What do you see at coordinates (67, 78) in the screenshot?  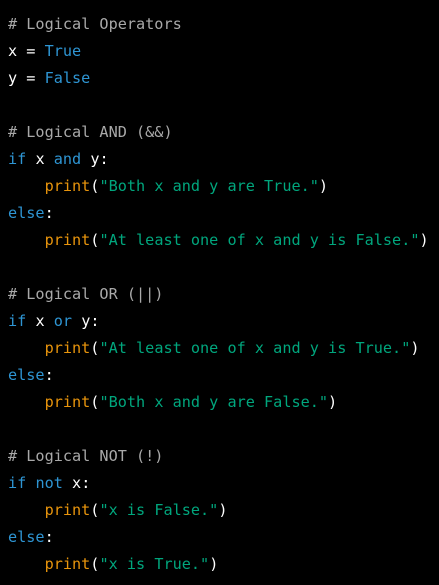 I see `code-token-literal: False` at bounding box center [67, 78].